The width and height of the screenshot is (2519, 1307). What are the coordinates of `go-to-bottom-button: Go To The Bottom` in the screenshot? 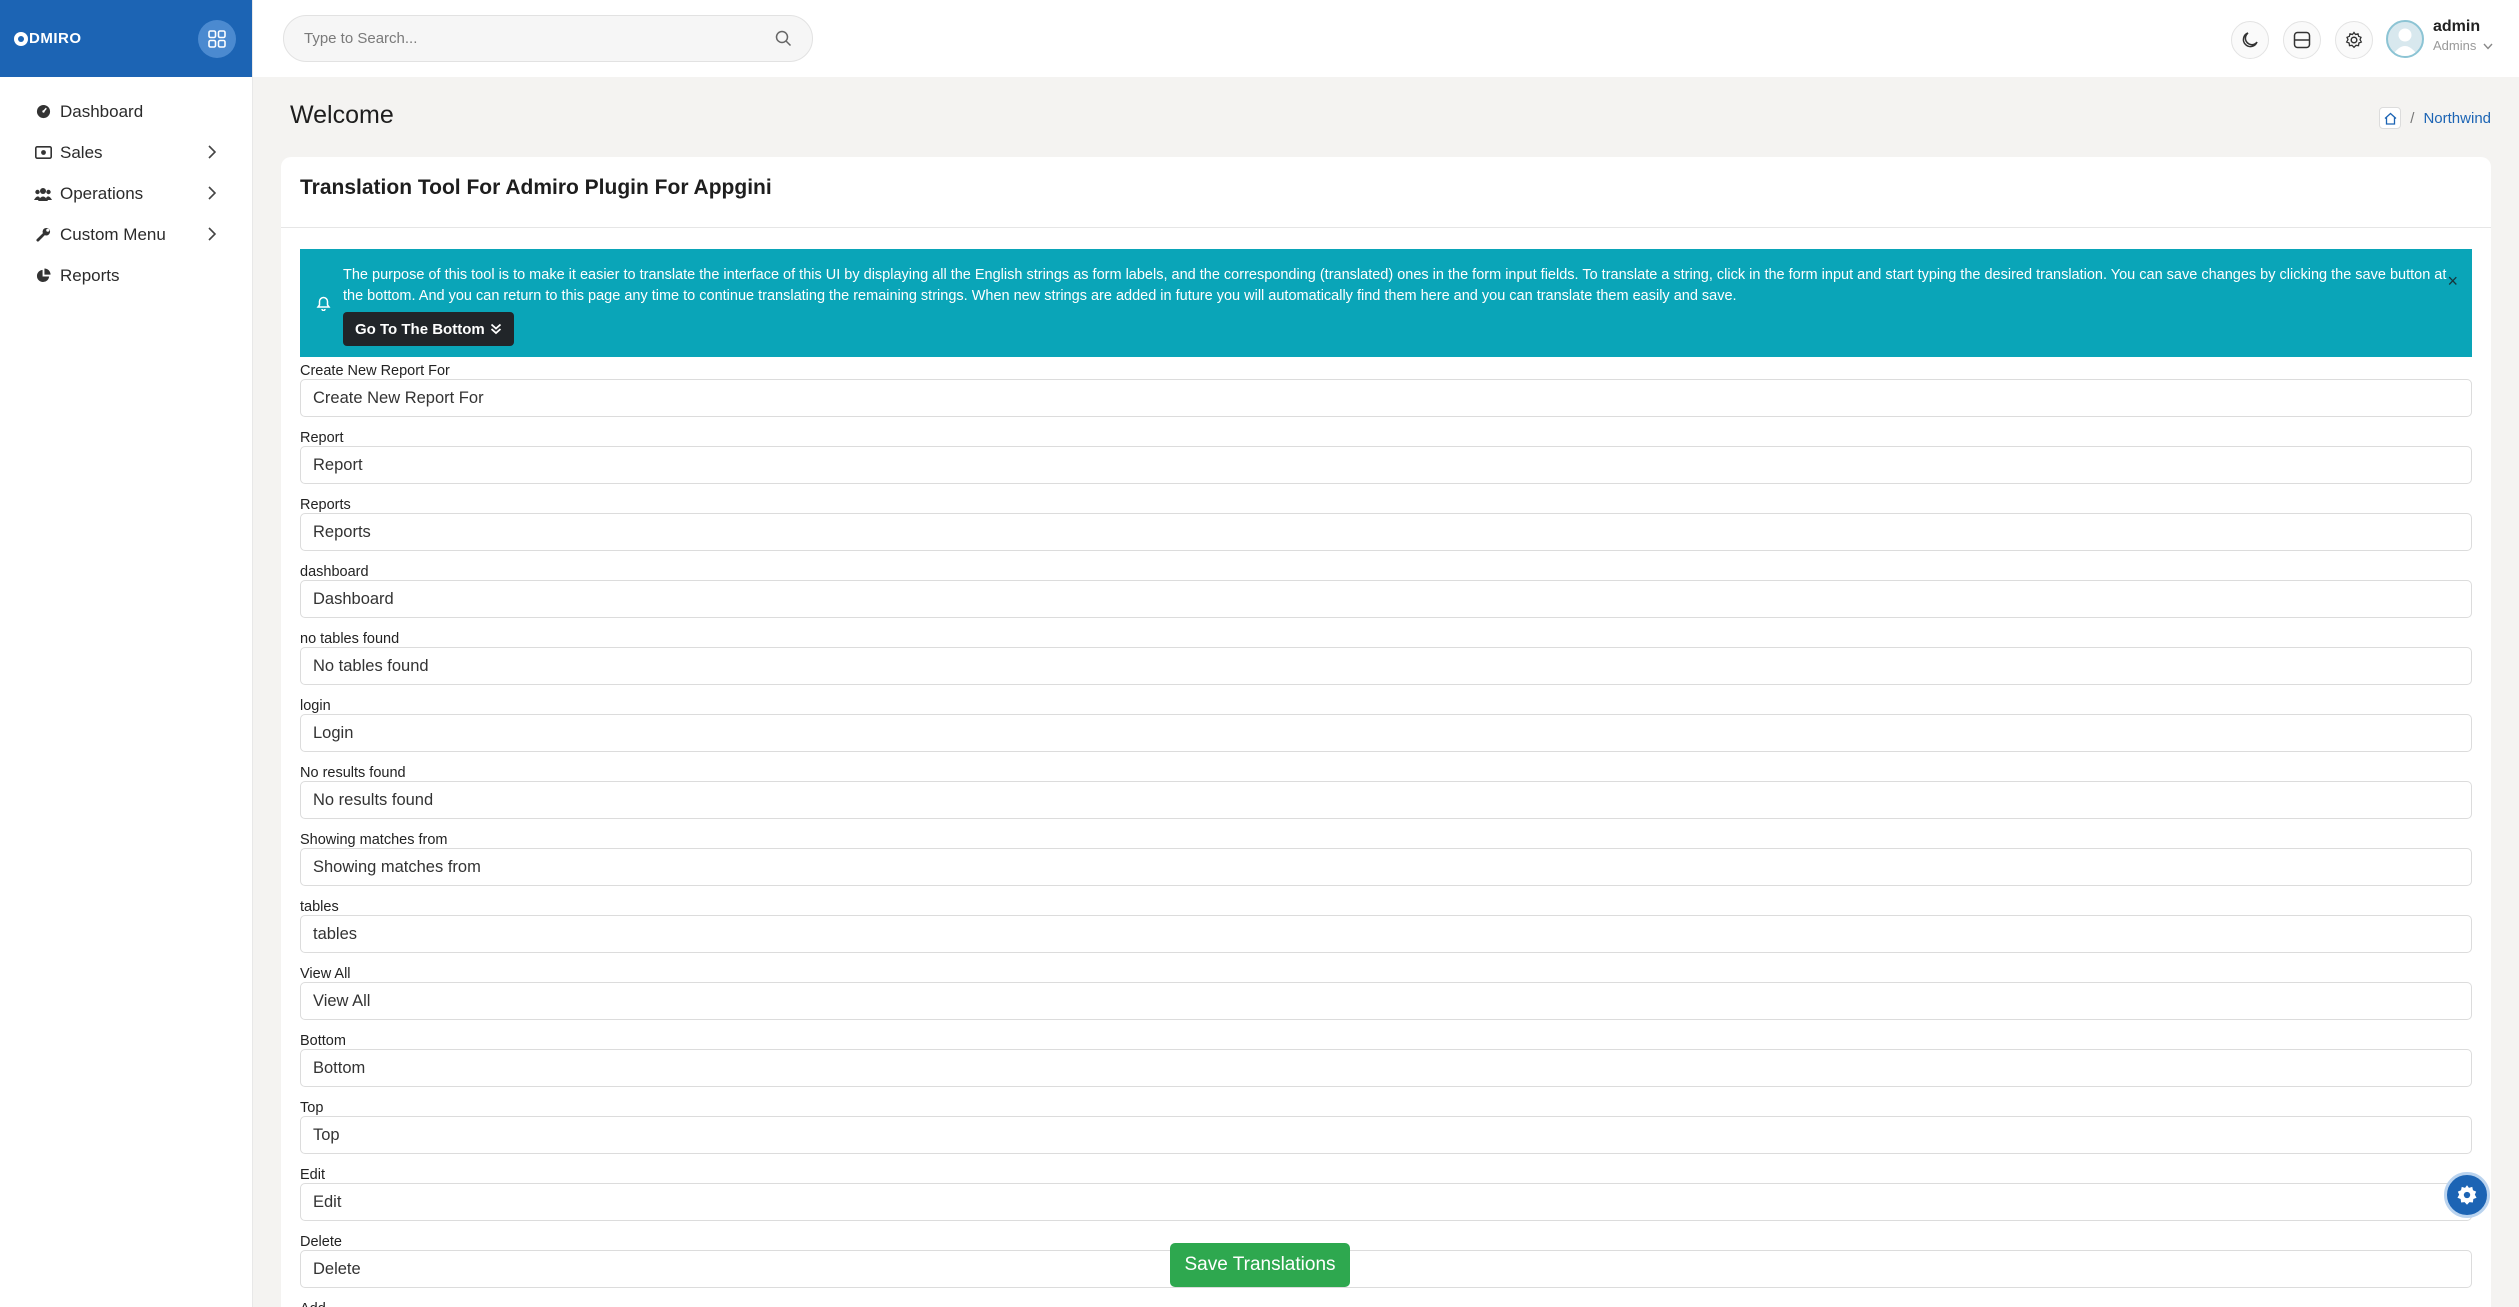 It's located at (428, 329).